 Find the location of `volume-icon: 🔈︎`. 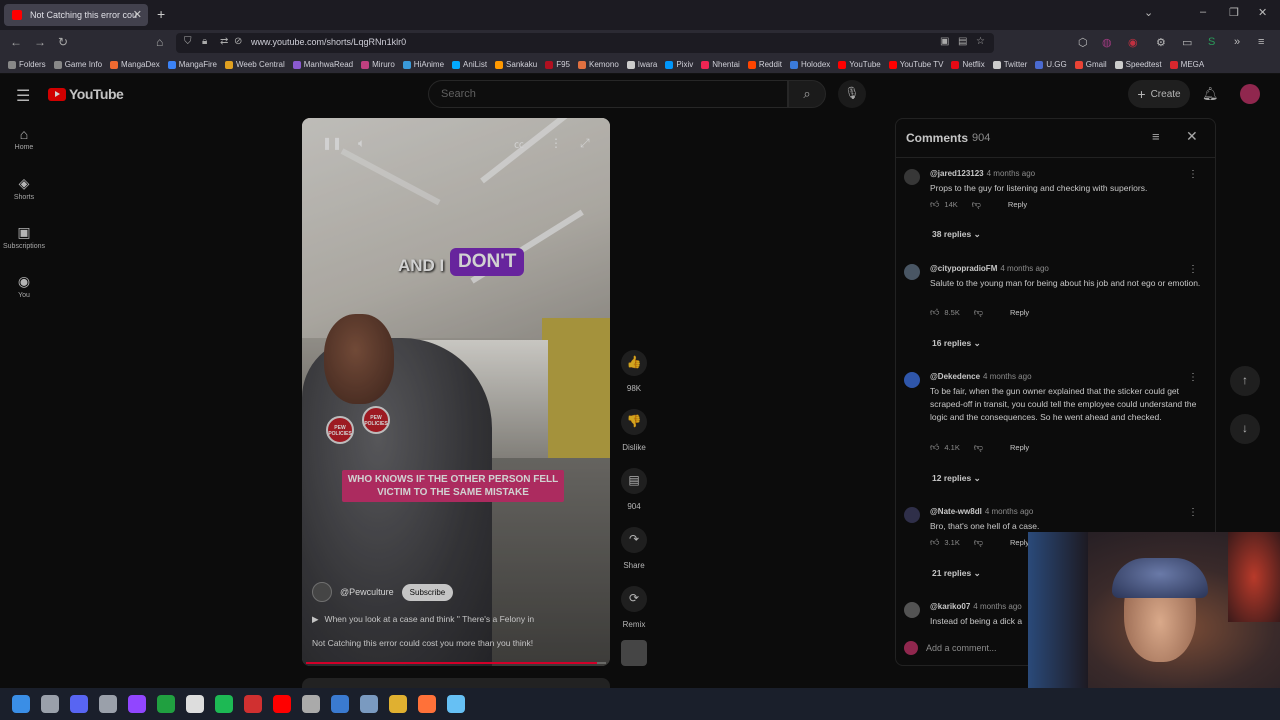

volume-icon: 🔈︎ is located at coordinates (361, 143).